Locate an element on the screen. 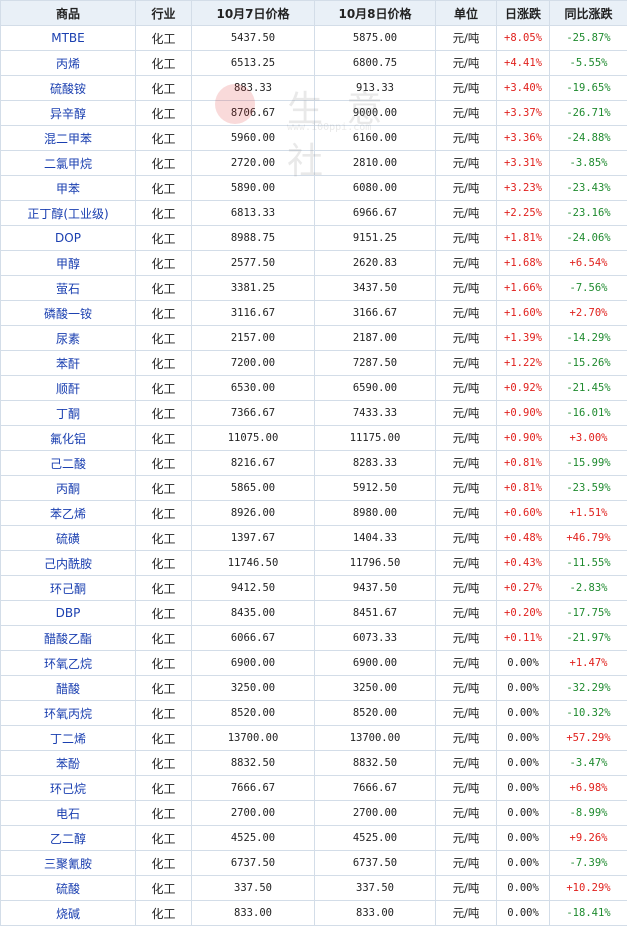  product-link: 乙二醇 is located at coordinates (68, 838).